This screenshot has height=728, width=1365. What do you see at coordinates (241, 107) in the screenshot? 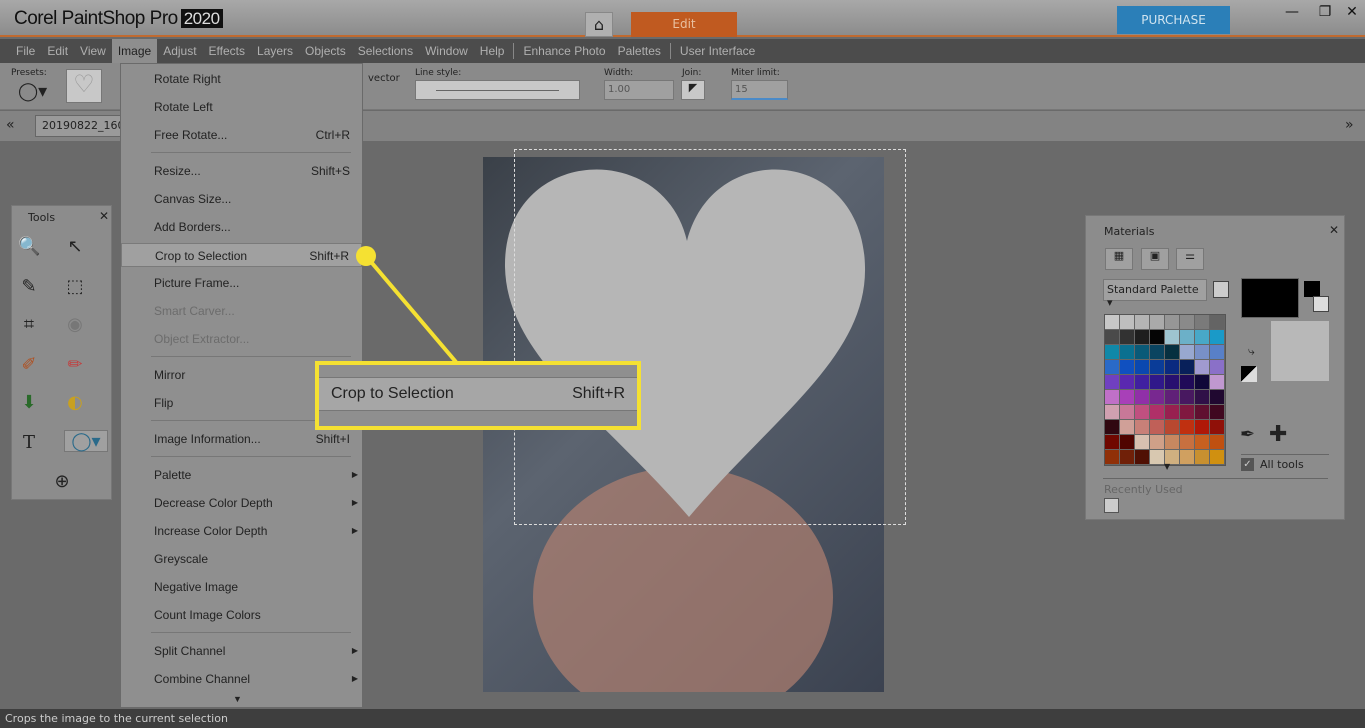
I see `menu-item-rotate-left: Rotate Left` at bounding box center [241, 107].